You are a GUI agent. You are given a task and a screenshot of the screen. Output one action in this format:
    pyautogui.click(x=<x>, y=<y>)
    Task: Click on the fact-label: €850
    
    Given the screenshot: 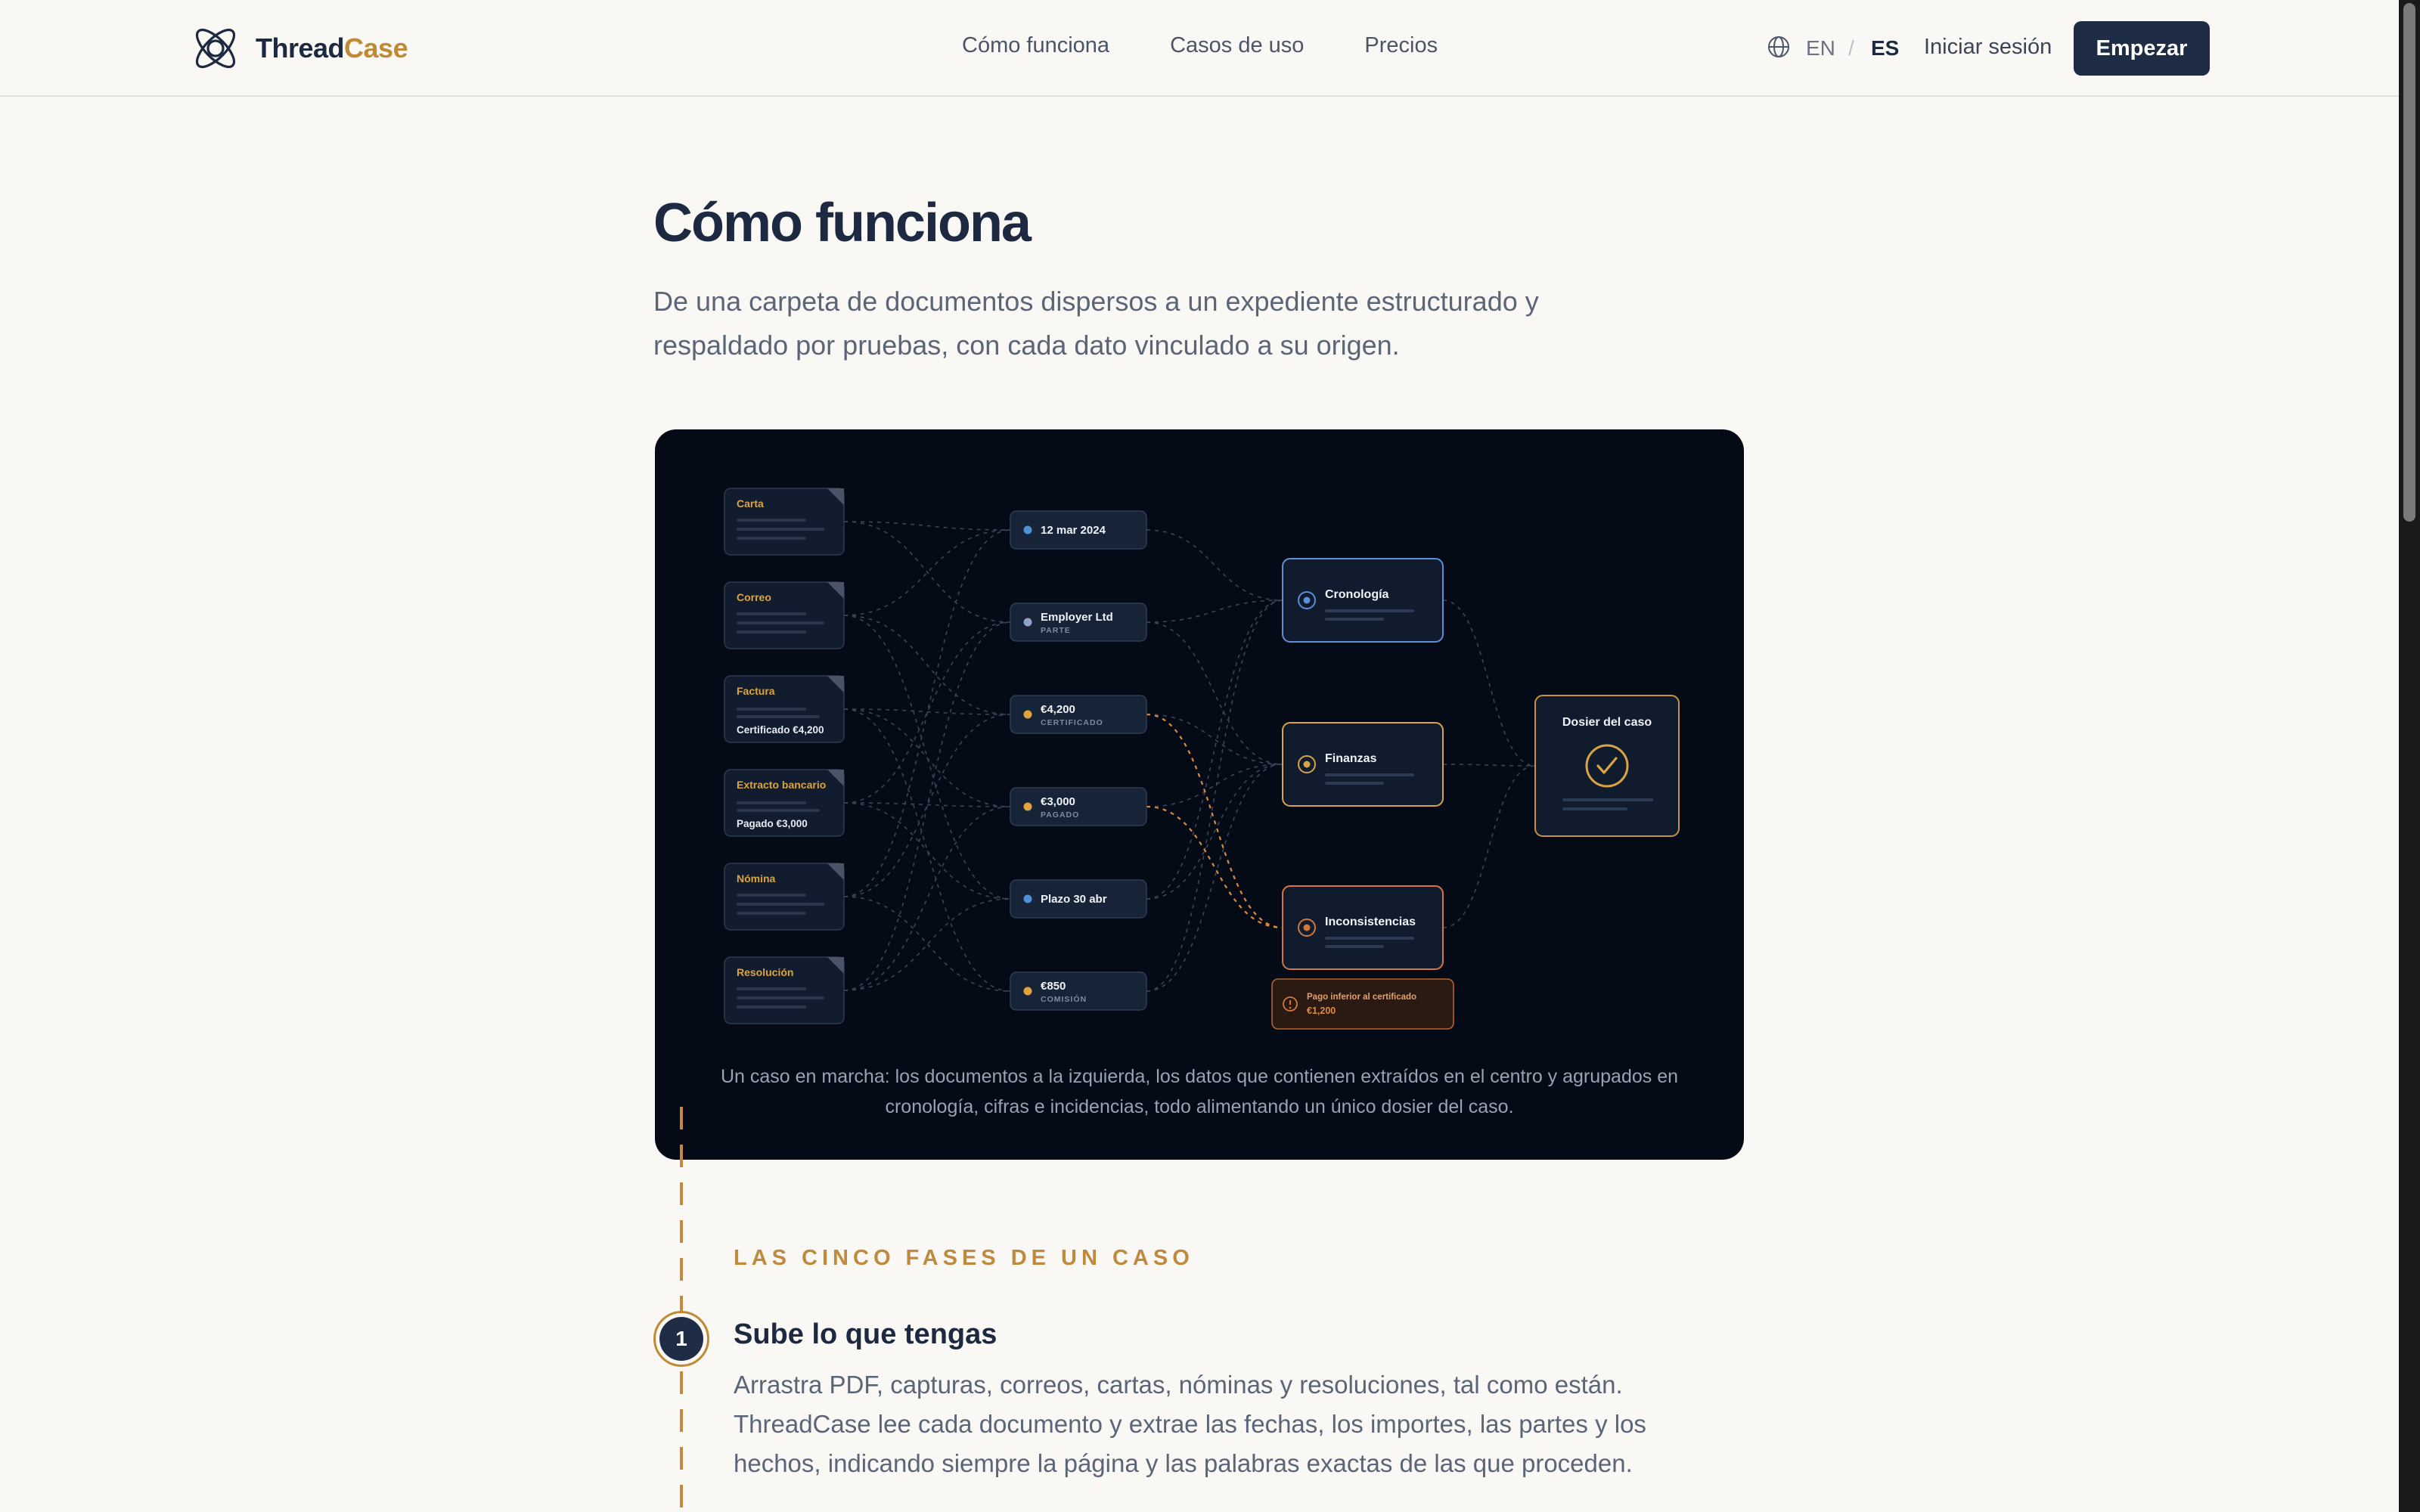 What is the action you would take?
    pyautogui.click(x=1053, y=986)
    